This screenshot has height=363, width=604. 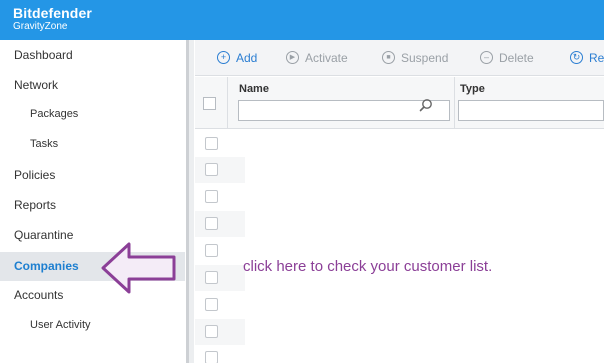 I want to click on add-button-label: Add, so click(x=247, y=58).